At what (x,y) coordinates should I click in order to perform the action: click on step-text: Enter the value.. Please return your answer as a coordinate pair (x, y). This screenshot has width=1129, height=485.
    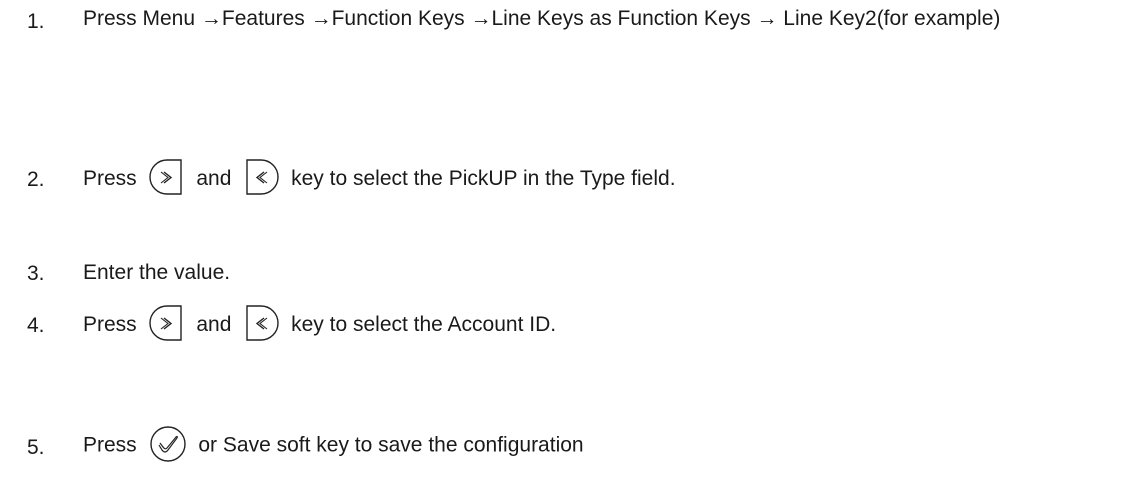
    Looking at the image, I should click on (157, 272).